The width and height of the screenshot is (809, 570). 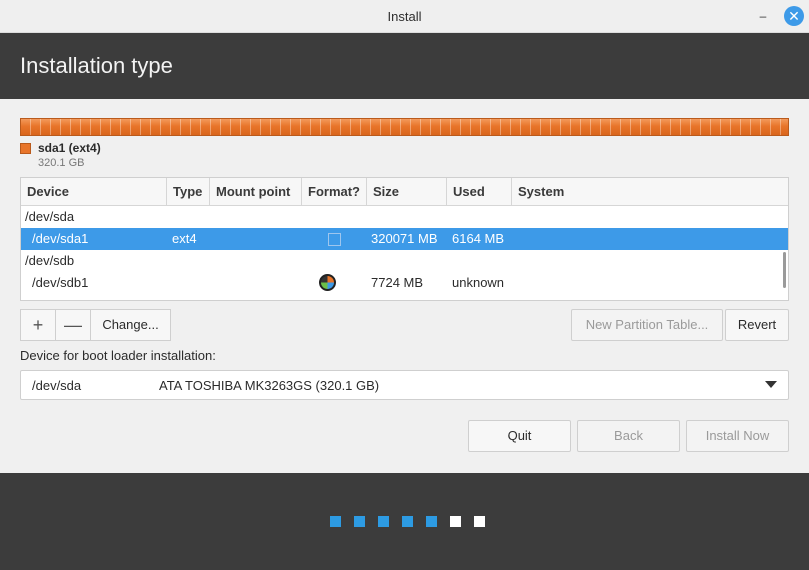 What do you see at coordinates (478, 282) in the screenshot?
I see `used-cell: unknown` at bounding box center [478, 282].